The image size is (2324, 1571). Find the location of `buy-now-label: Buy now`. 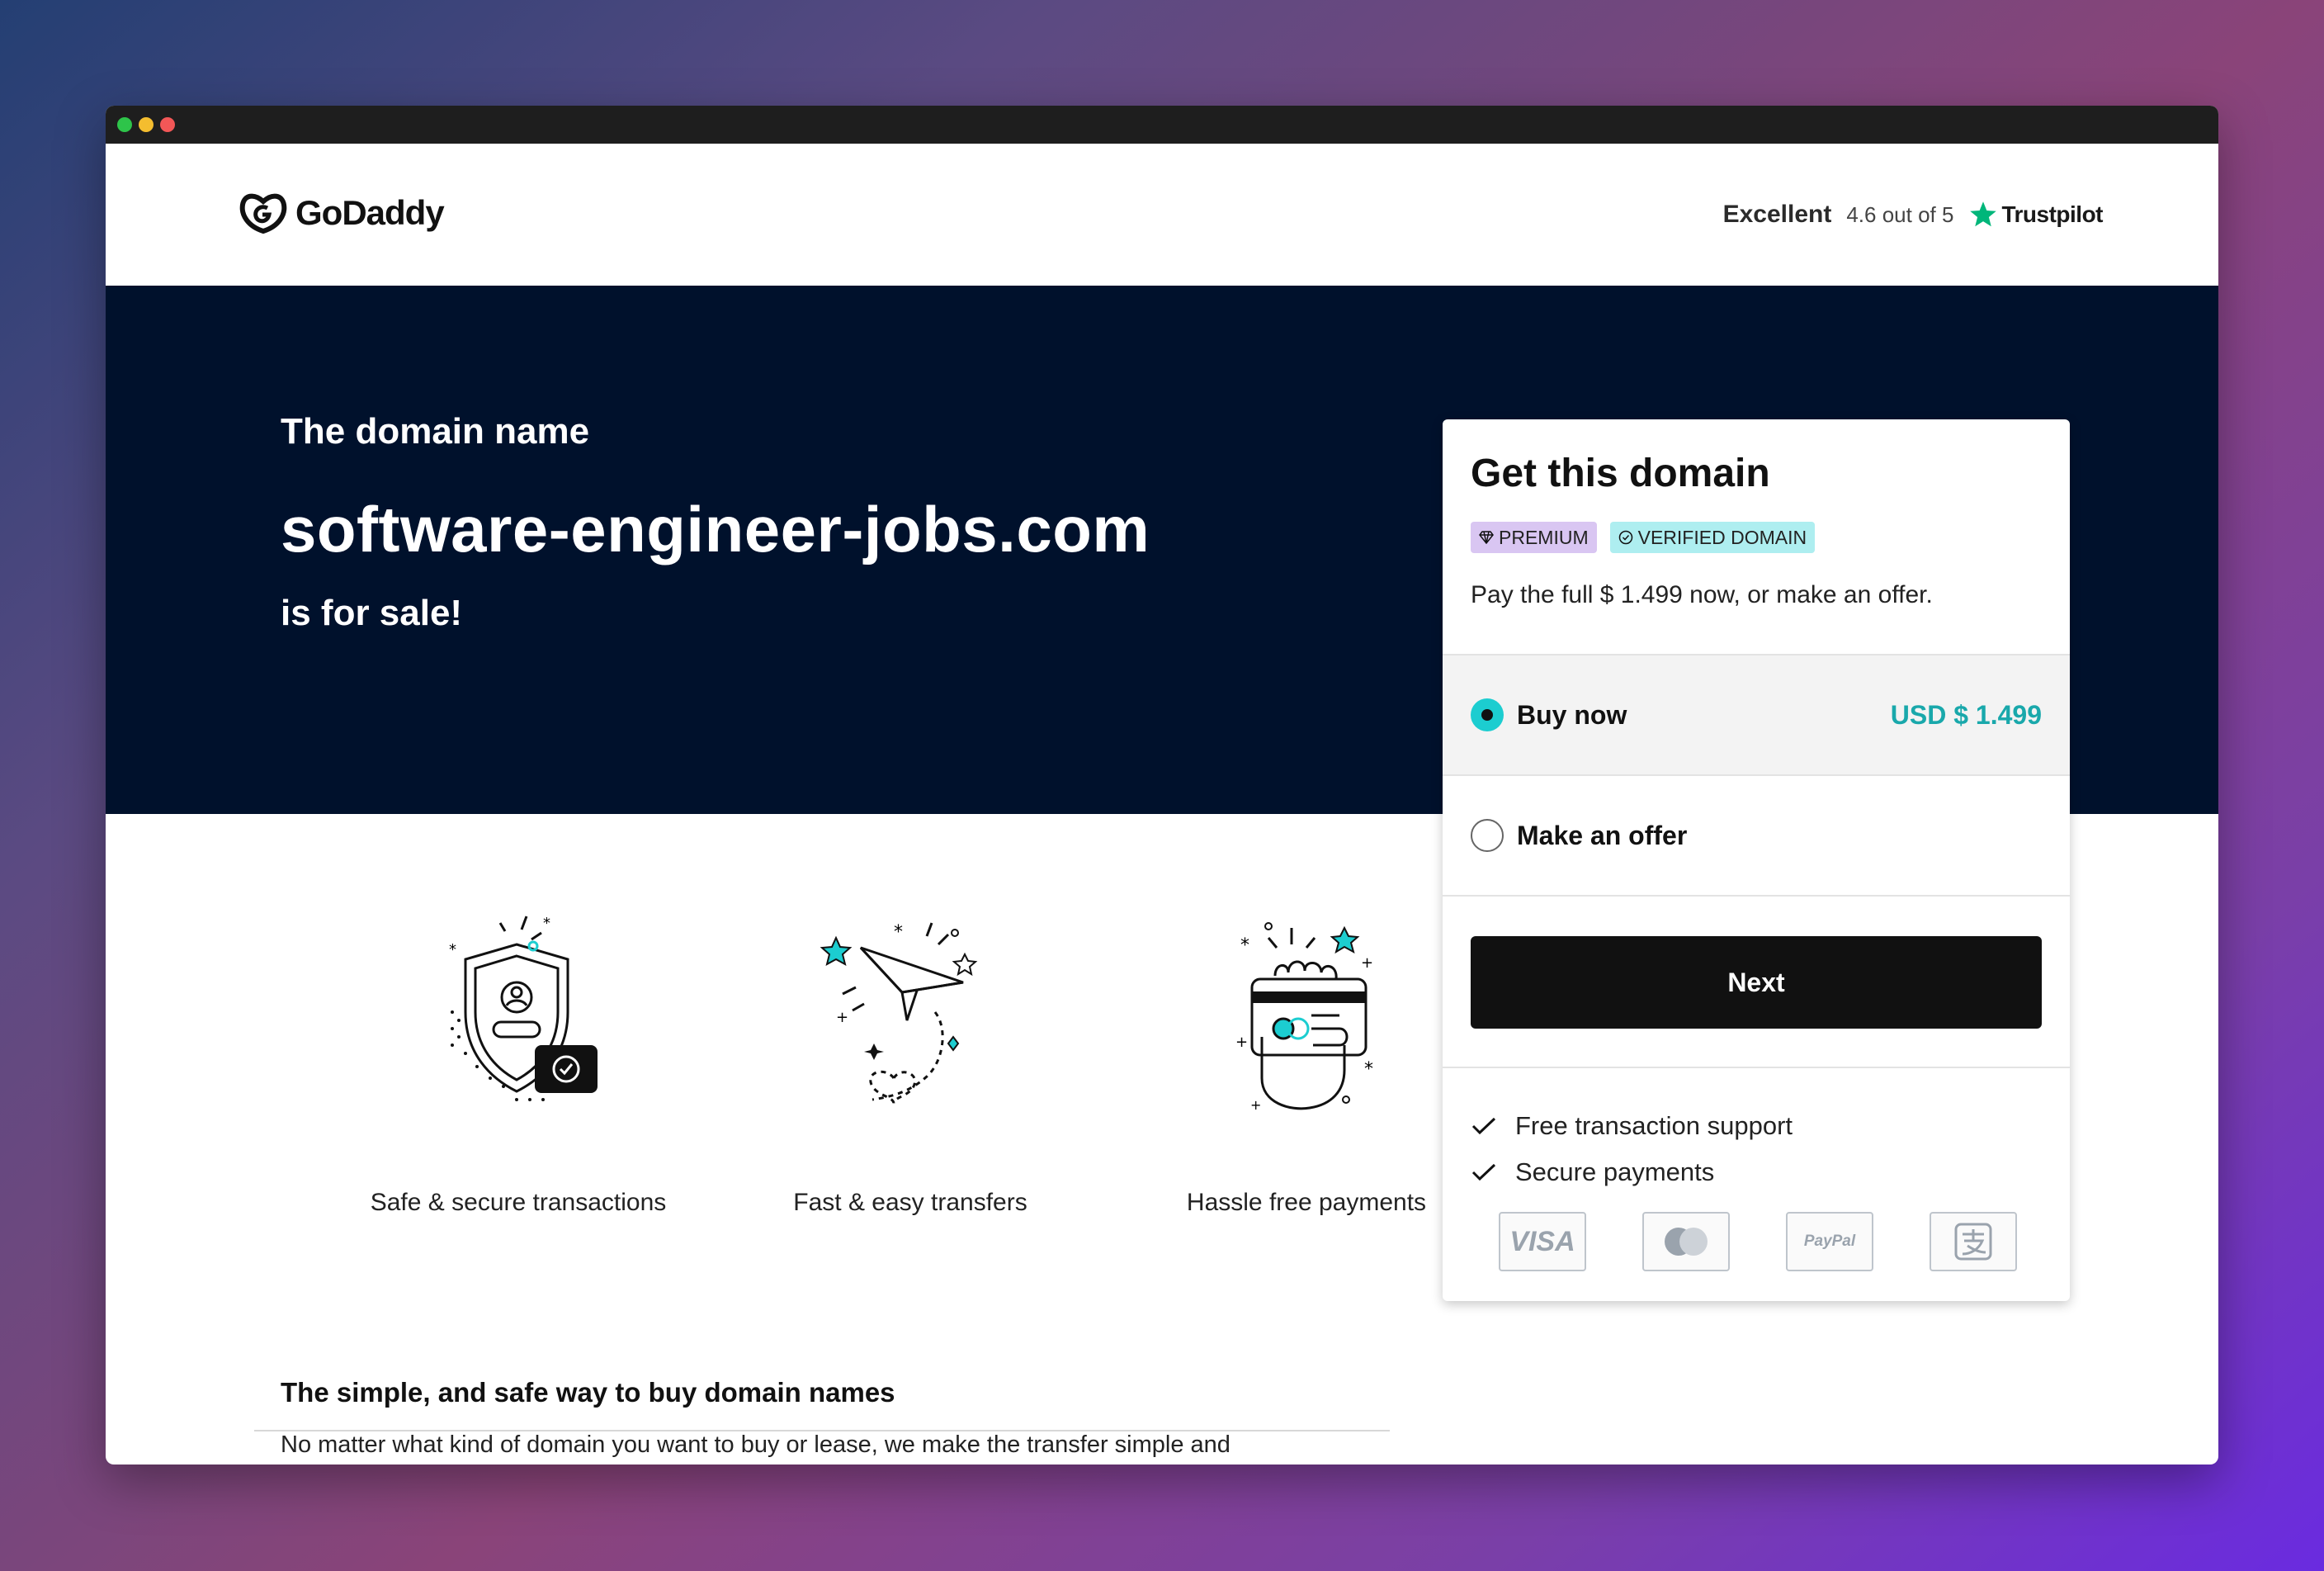

buy-now-label: Buy now is located at coordinates (1572, 715).